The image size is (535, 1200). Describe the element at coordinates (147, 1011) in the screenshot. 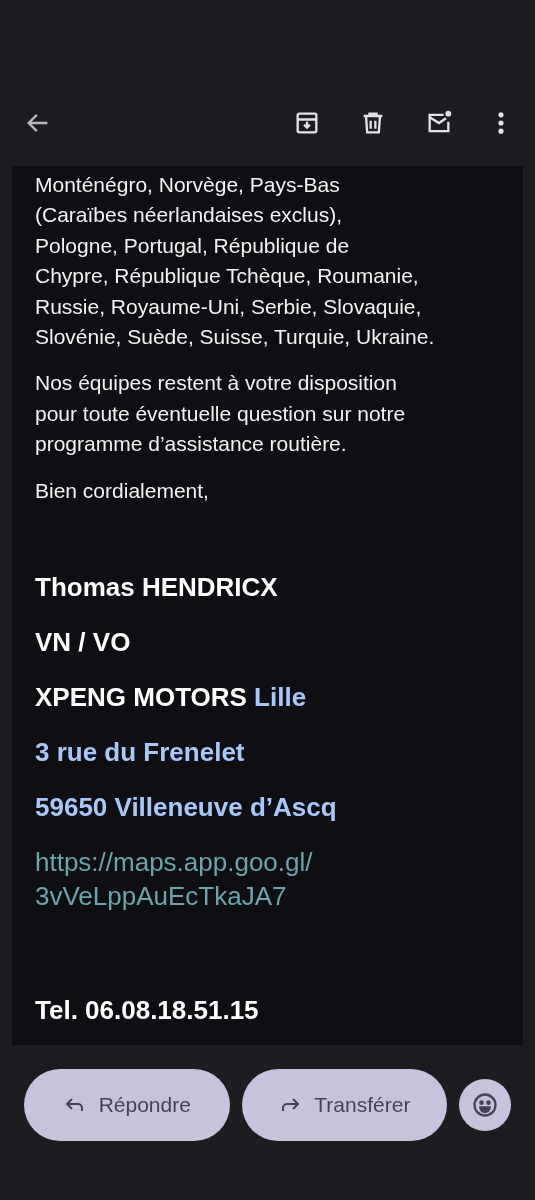

I see `phone-number: Tel. 06.08.18.51.15` at that location.